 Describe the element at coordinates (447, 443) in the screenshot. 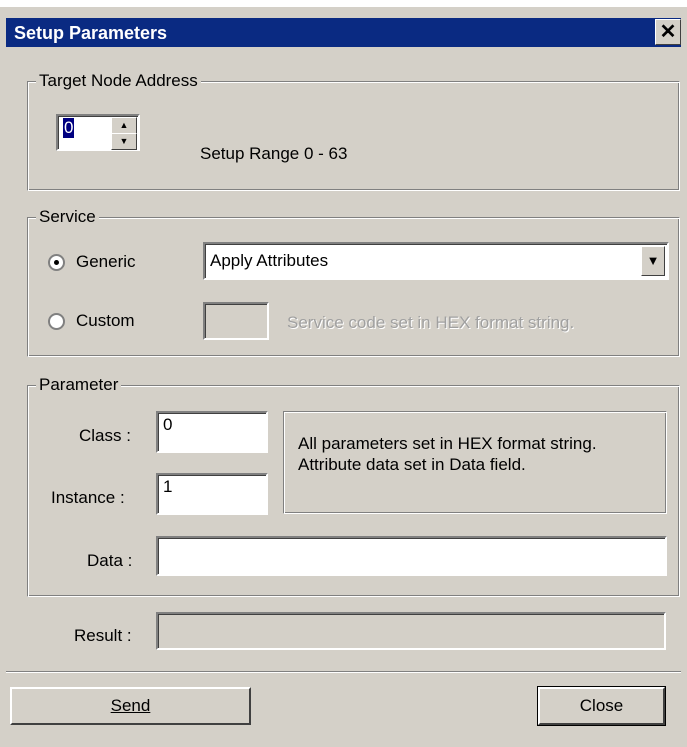

I see `info-line-1: All parameters set in HEX format string.` at that location.